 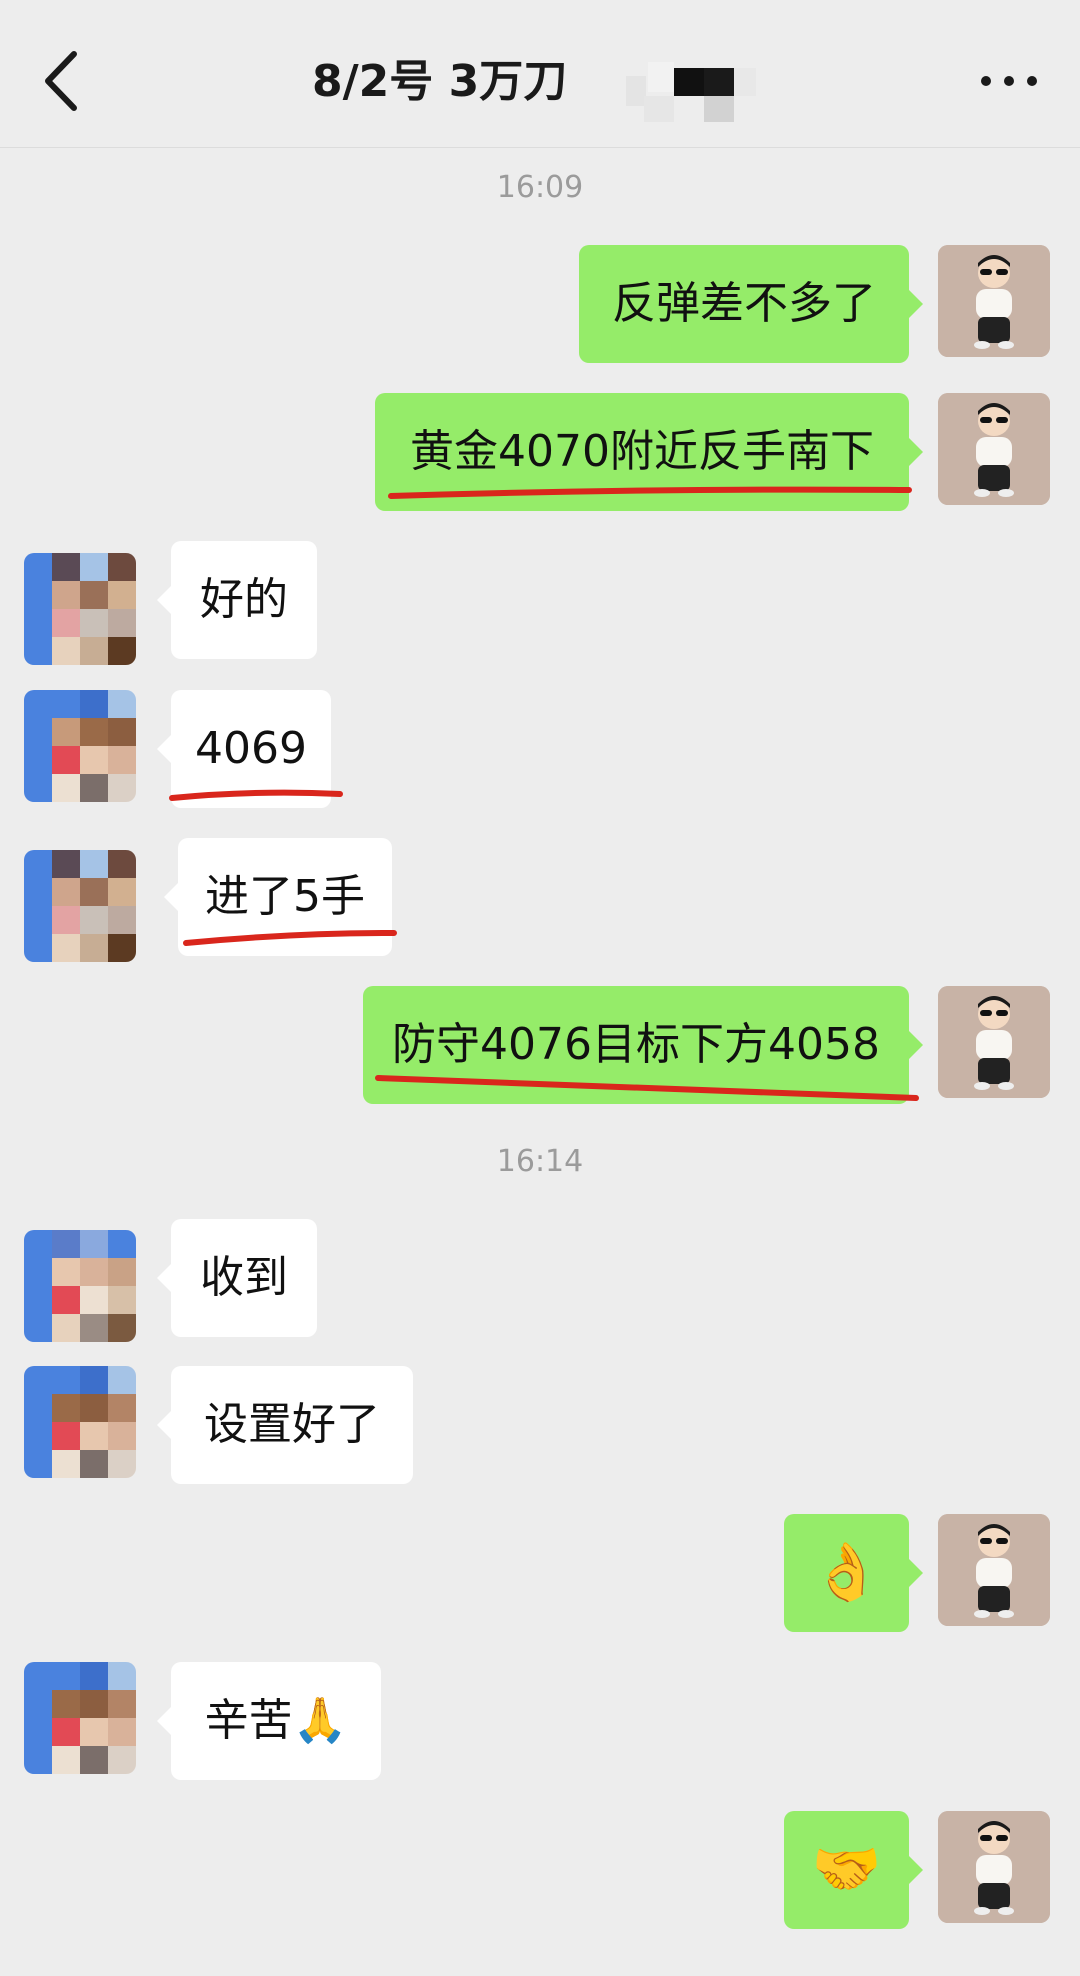 I want to click on ok-hand-emoji: 👌, so click(x=846, y=1572).